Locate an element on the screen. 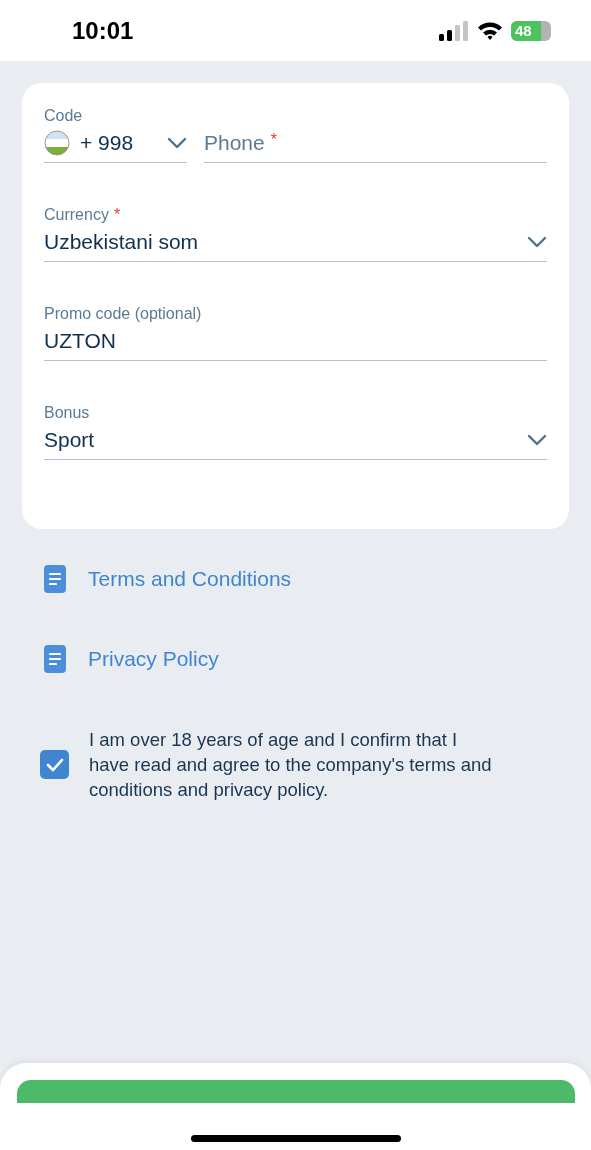 This screenshot has width=591, height=1150. select-field: Currency * Uzbekistani som is located at coordinates (295, 232).